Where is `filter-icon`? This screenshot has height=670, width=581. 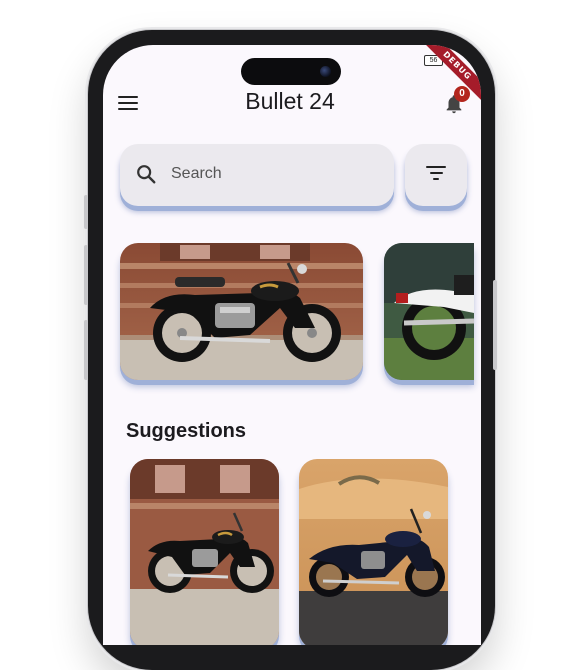
filter-icon is located at coordinates (436, 174).